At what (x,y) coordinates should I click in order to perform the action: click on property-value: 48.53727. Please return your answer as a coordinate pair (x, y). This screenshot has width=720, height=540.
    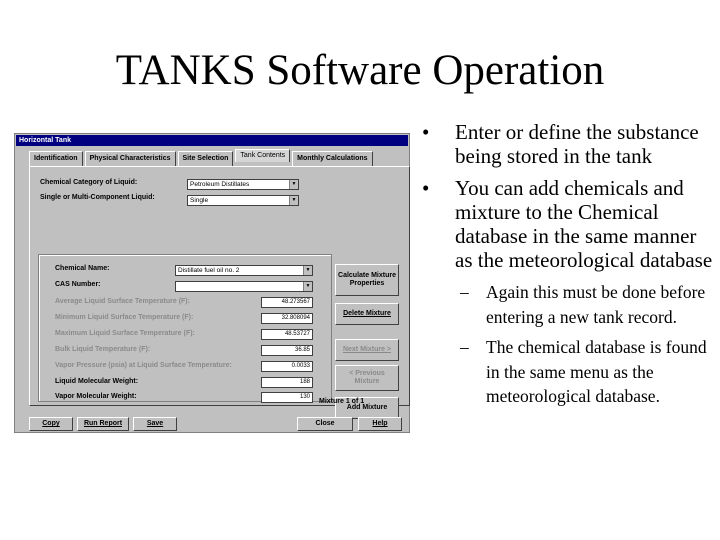
    Looking at the image, I should click on (287, 334).